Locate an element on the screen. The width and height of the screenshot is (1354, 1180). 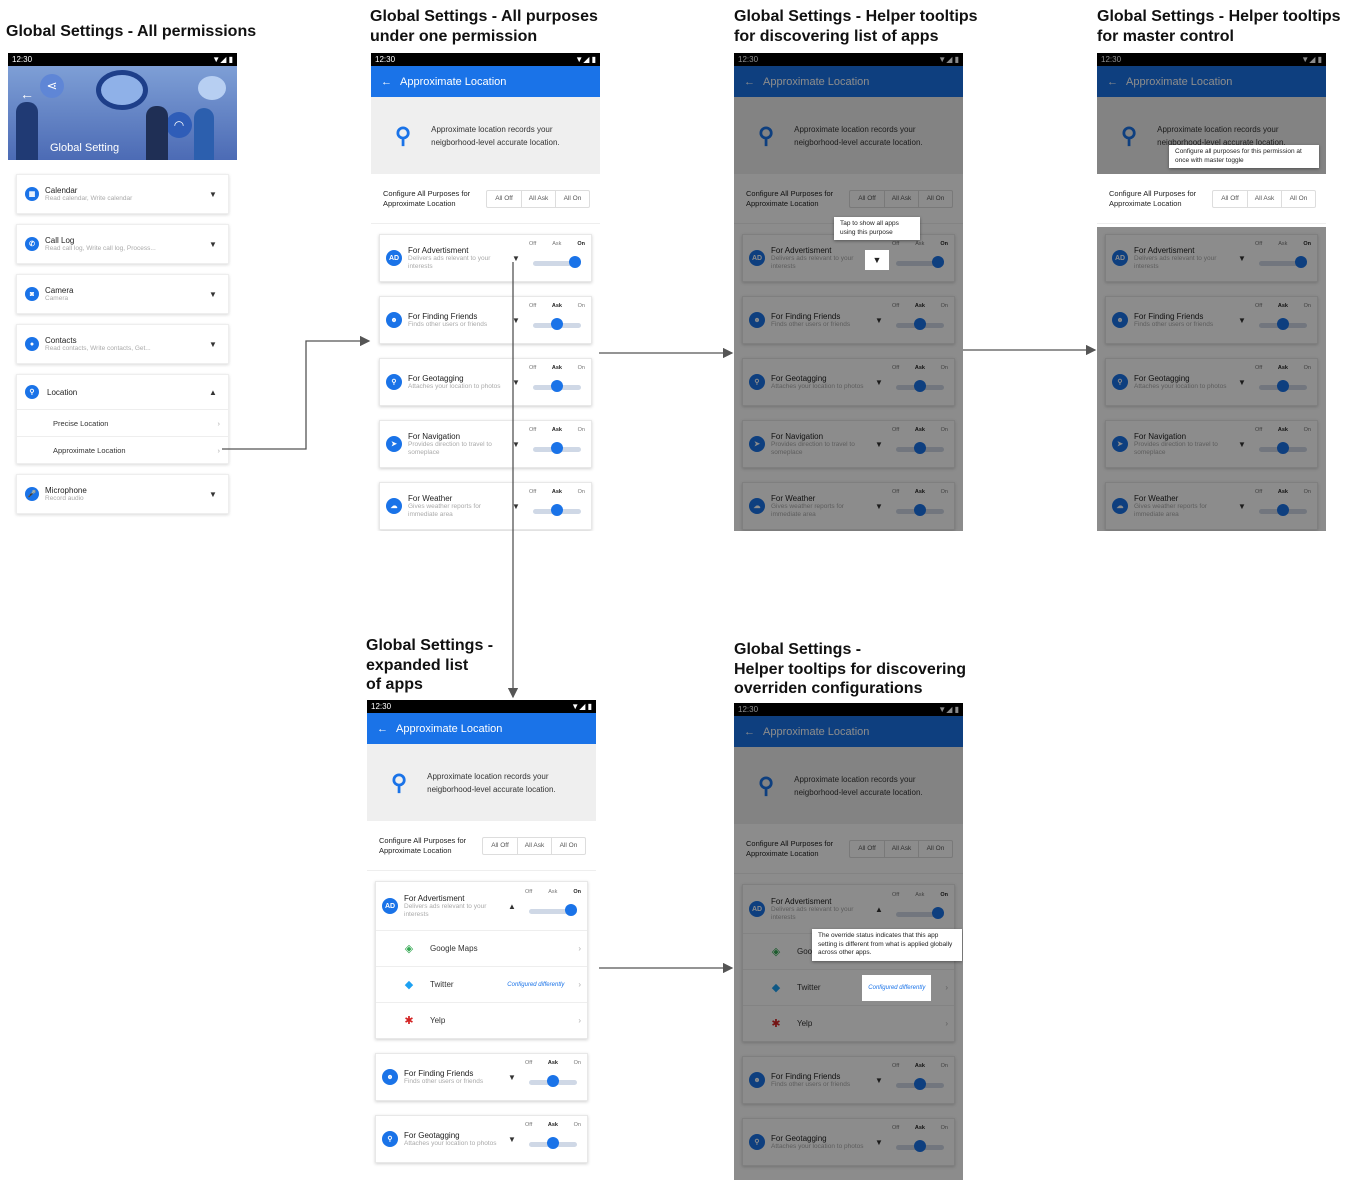
sub-item-approximate-location: Approximate Location › is located at coordinates (122, 449).